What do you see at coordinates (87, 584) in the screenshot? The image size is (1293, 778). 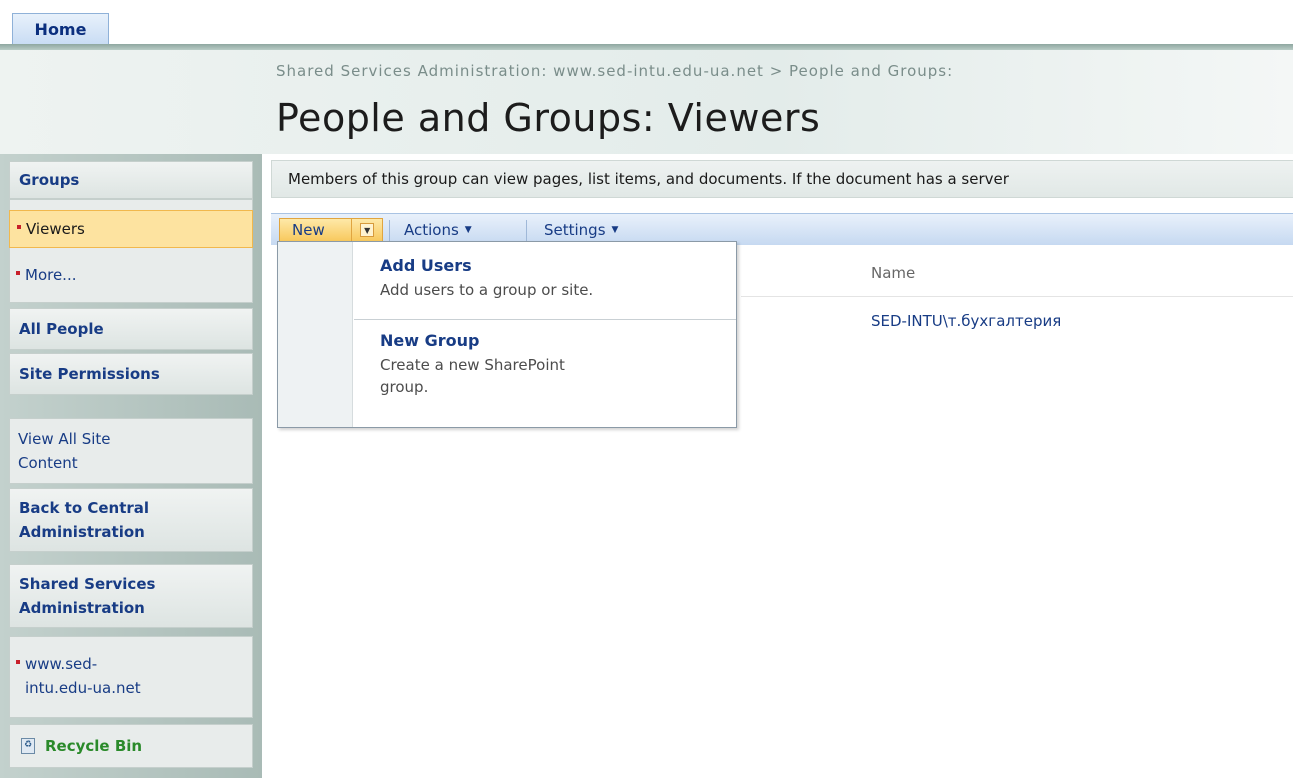 I see `nav-heading-label: Shared Services` at bounding box center [87, 584].